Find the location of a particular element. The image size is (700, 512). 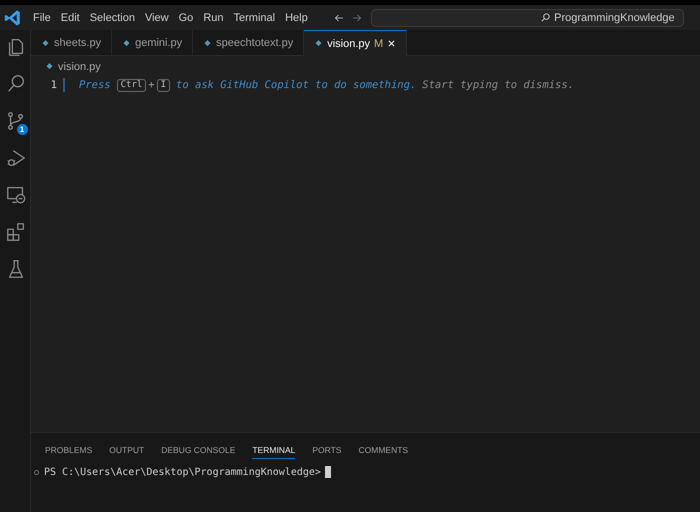

extensions-icon is located at coordinates (16, 232).